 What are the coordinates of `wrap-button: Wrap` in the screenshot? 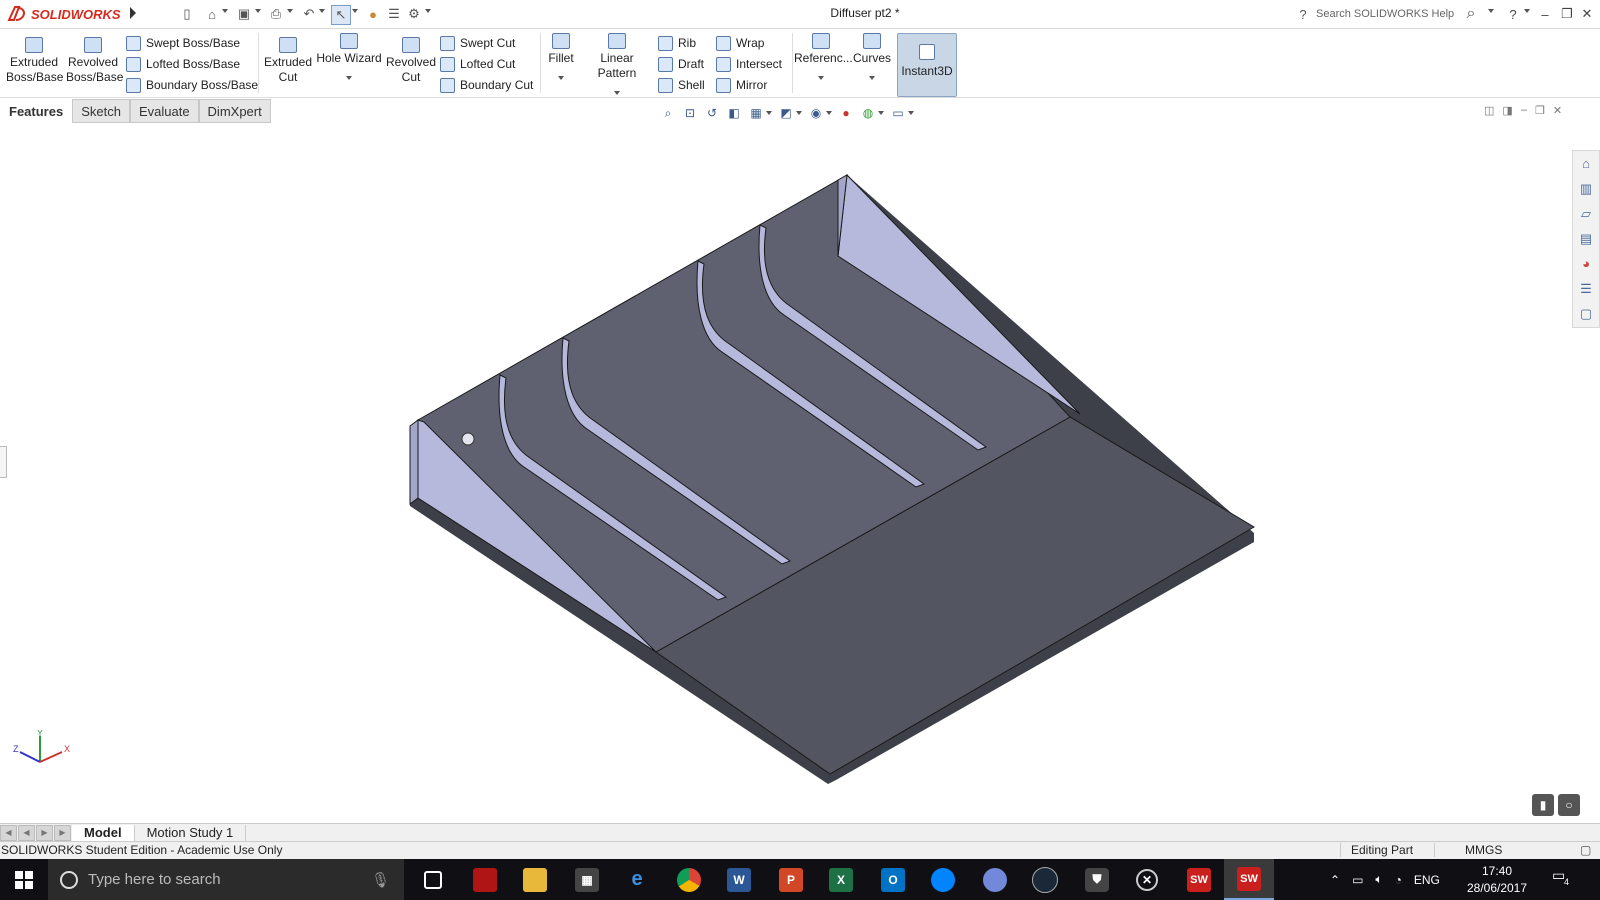 It's located at (749, 43).